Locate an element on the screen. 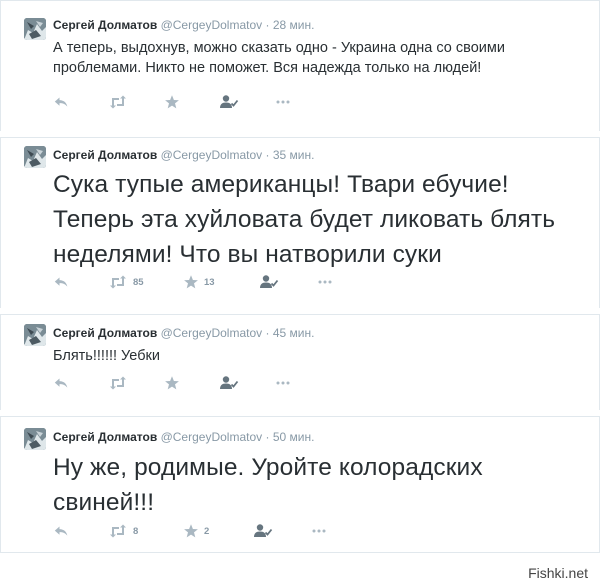  retweet-count: 8 is located at coordinates (136, 531).